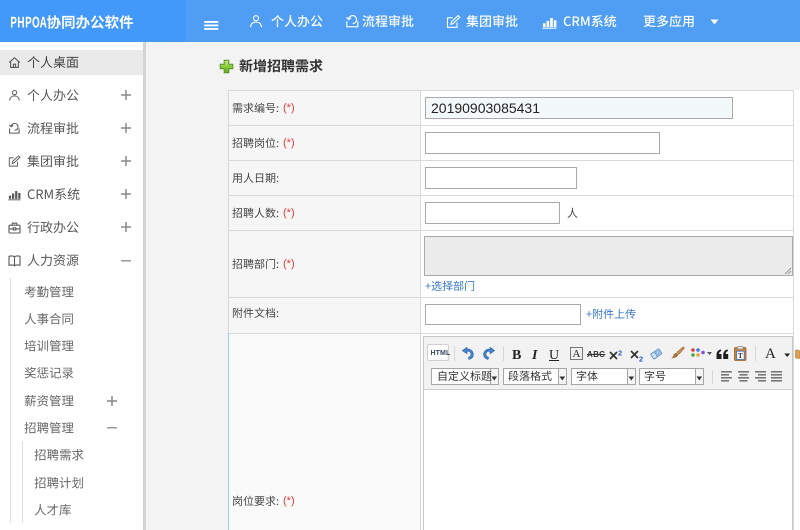 The height and width of the screenshot is (530, 800). I want to click on svg-text: A, so click(577, 354).